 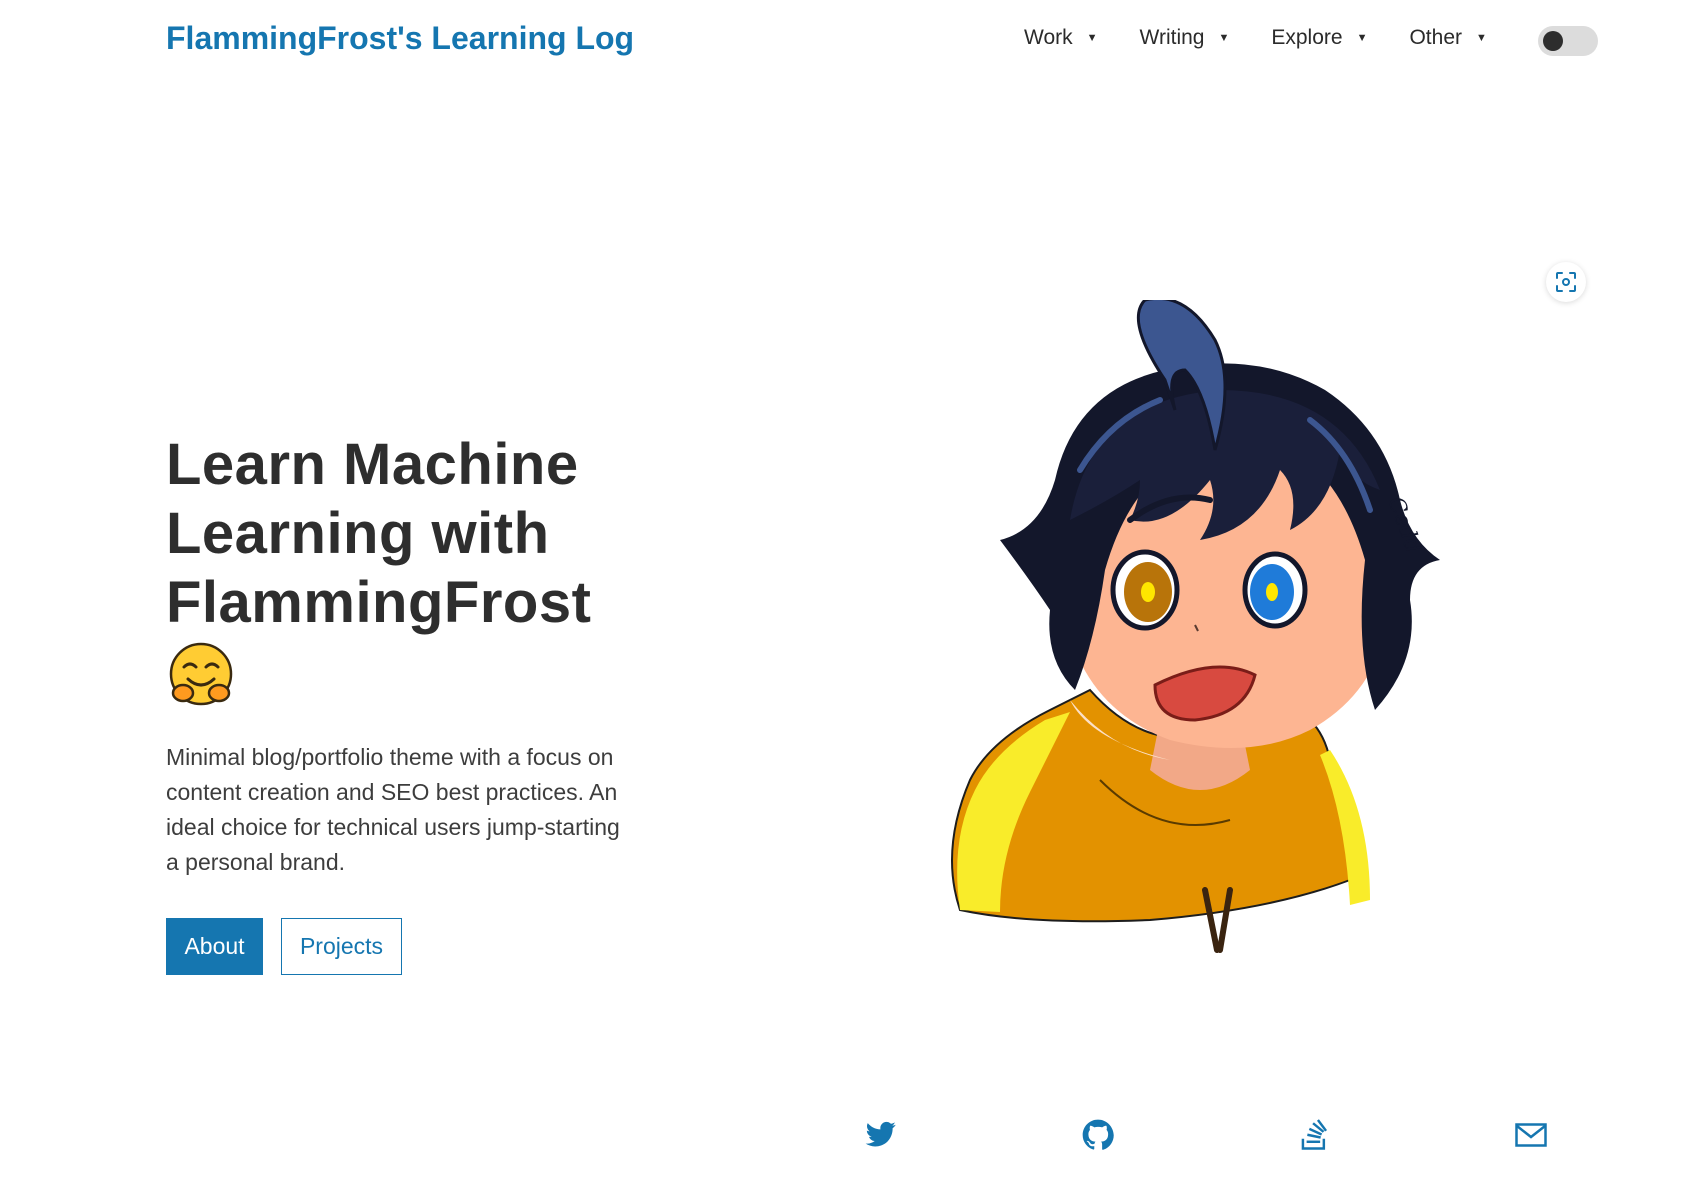 What do you see at coordinates (400, 38) in the screenshot?
I see `site-brand-link: FlammingFrost's Learning Log` at bounding box center [400, 38].